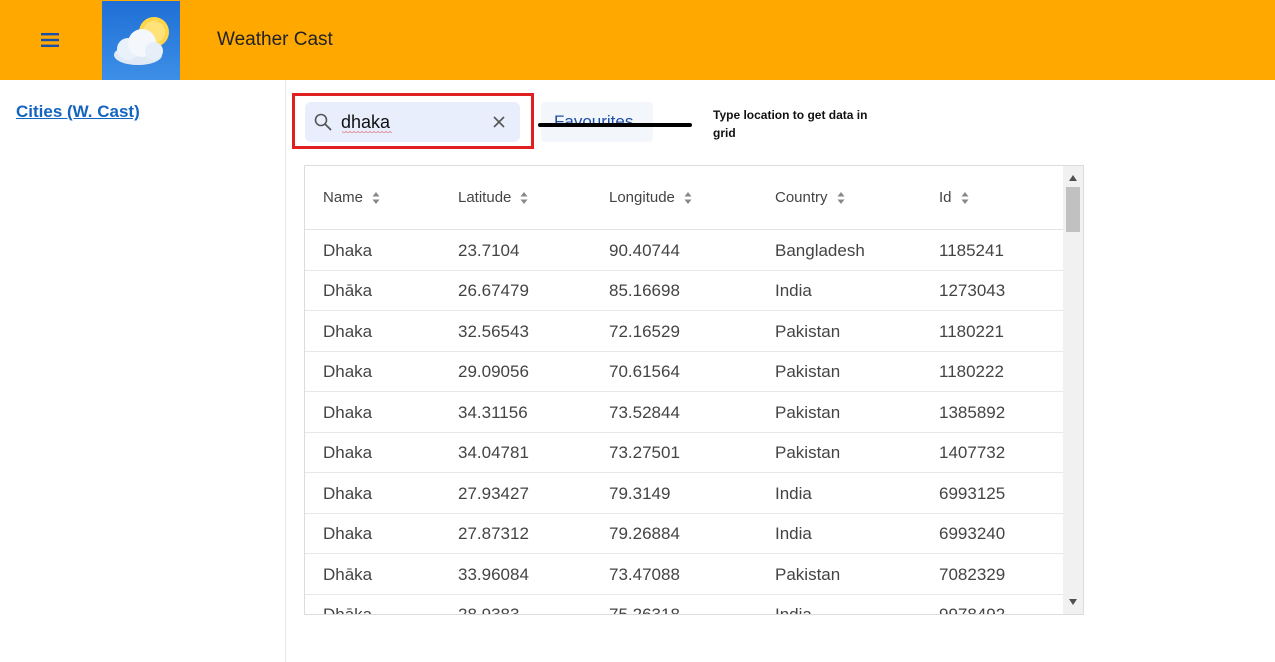  What do you see at coordinates (954, 197) in the screenshot?
I see `column-header-id: Id` at bounding box center [954, 197].